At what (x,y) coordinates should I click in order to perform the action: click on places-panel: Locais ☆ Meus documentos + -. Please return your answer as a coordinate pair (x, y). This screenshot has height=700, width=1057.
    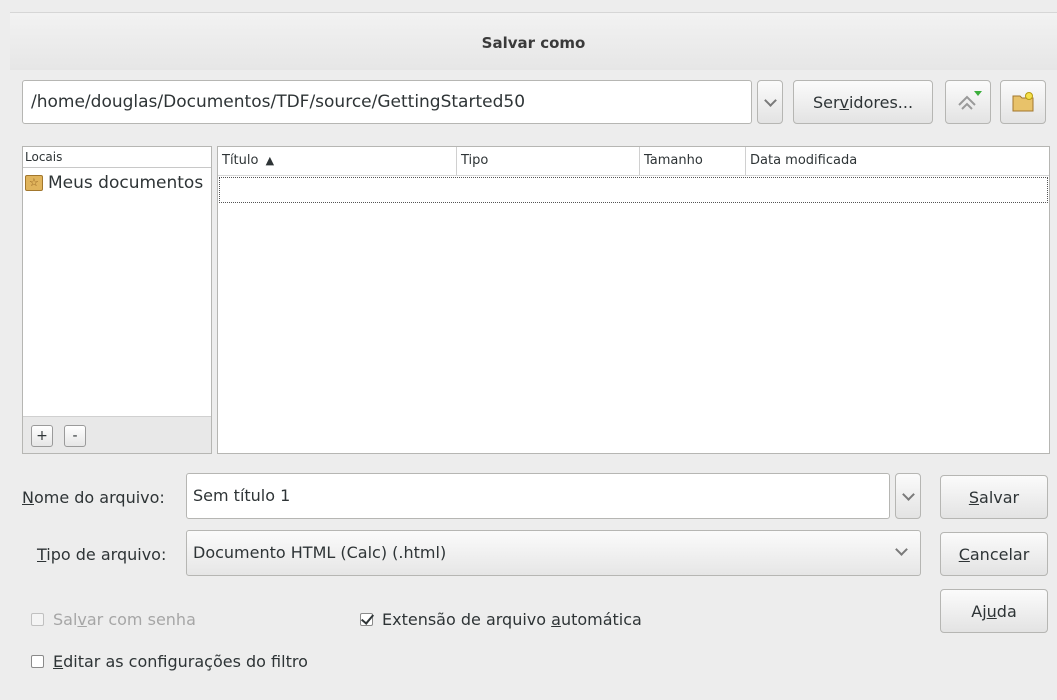
    Looking at the image, I should click on (117, 300).